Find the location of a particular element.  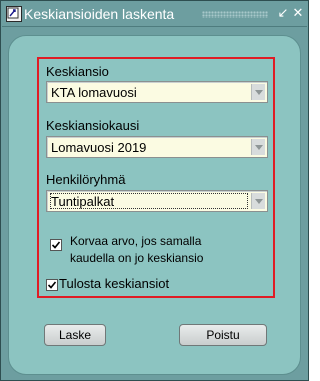

laske-button: Laske is located at coordinates (75, 335).